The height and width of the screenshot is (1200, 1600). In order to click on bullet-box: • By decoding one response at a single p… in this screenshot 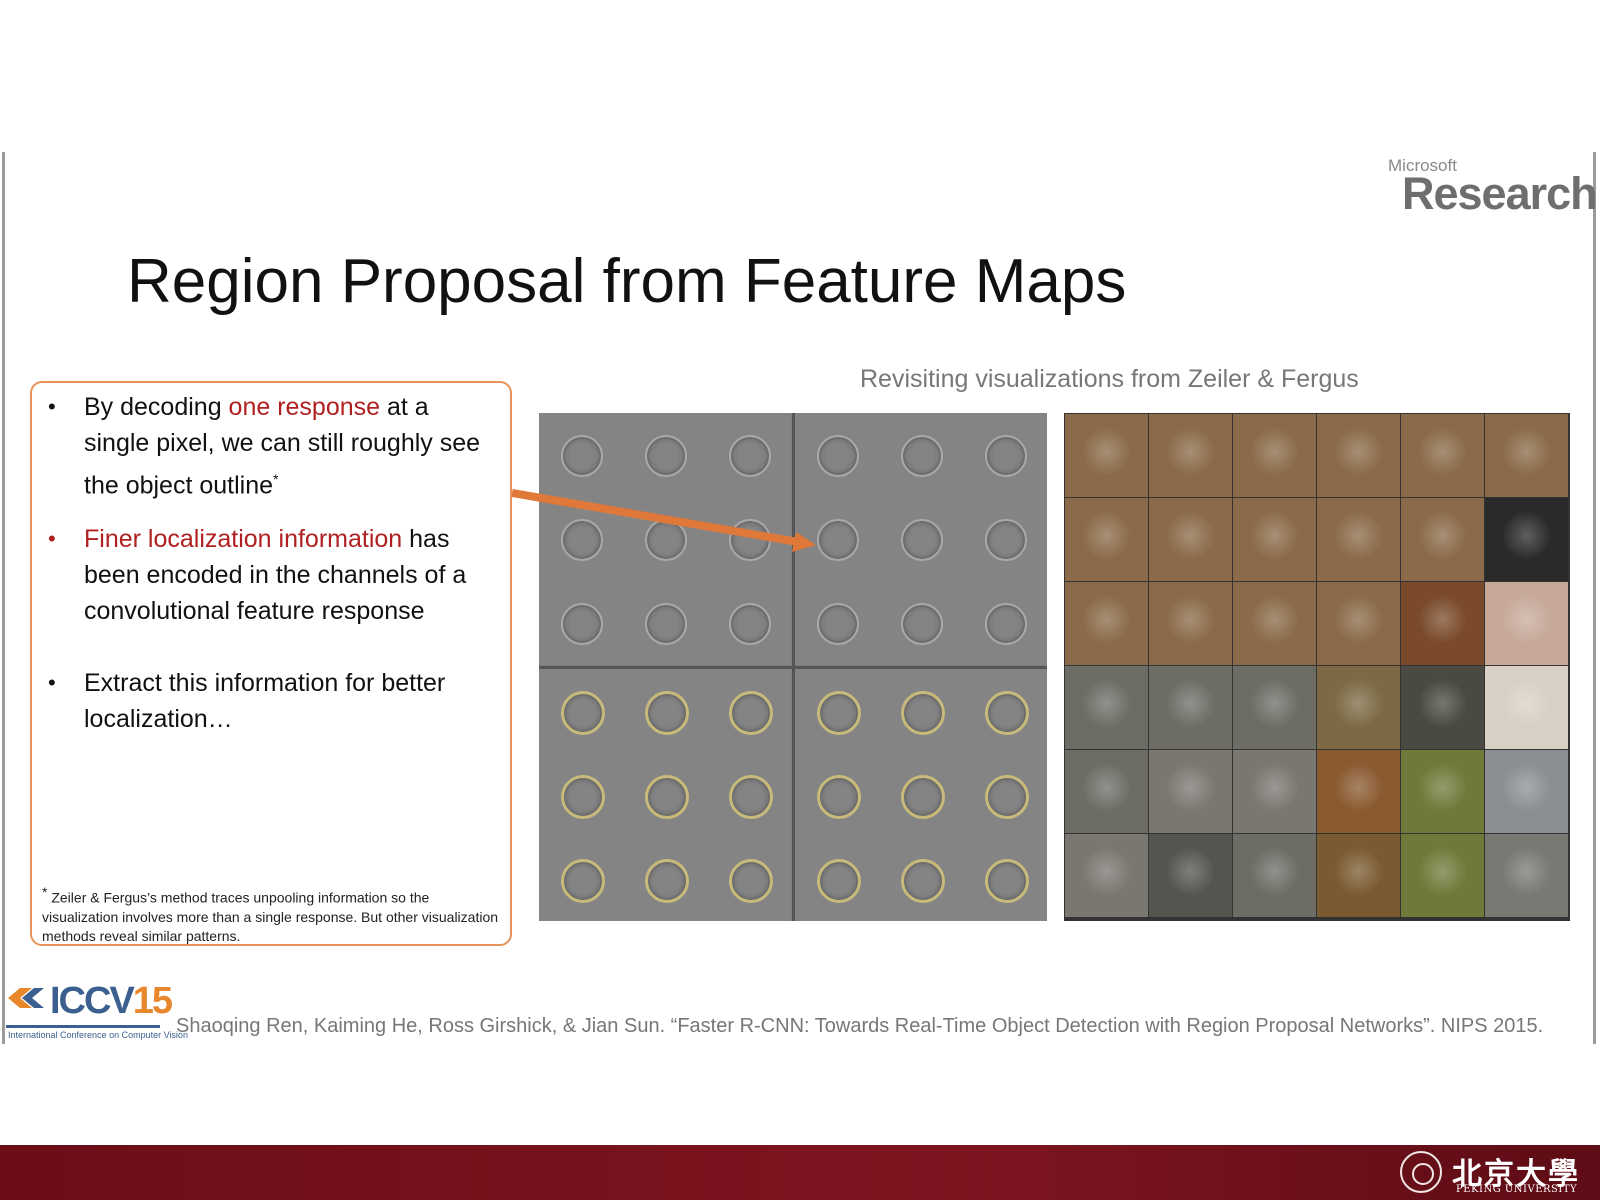, I will do `click(271, 663)`.